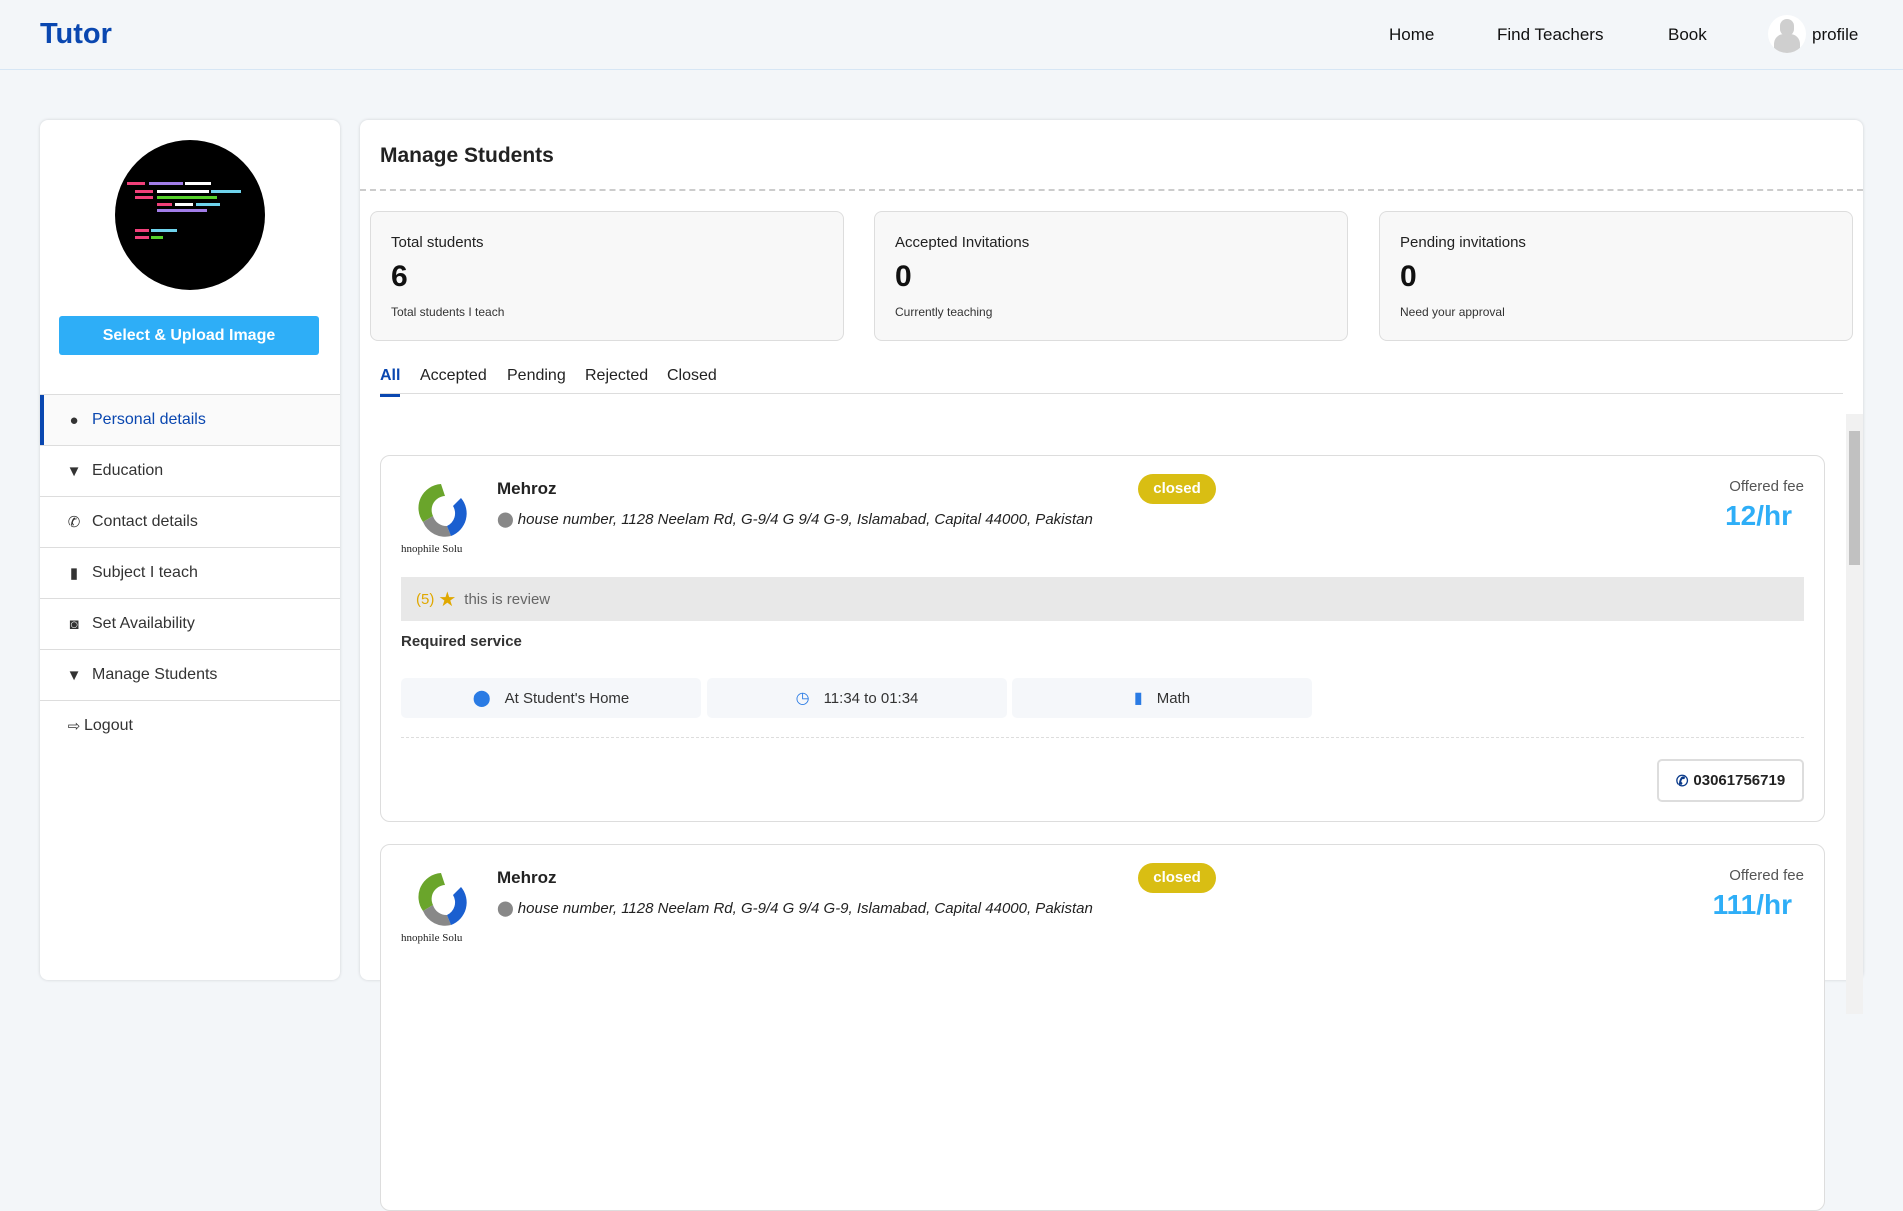 The height and width of the screenshot is (1211, 1903). Describe the element at coordinates (108, 725) in the screenshot. I see `sidebar-item-label: Logout` at that location.